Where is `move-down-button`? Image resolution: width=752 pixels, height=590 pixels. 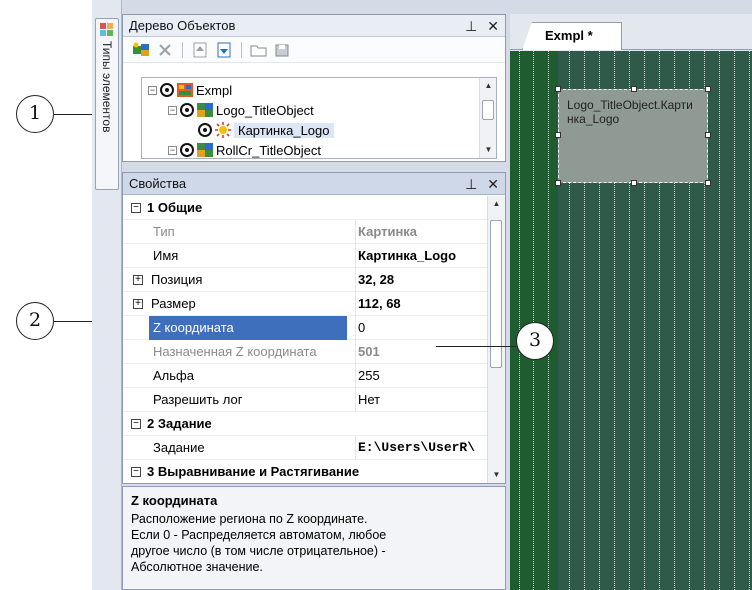 move-down-button is located at coordinates (224, 50).